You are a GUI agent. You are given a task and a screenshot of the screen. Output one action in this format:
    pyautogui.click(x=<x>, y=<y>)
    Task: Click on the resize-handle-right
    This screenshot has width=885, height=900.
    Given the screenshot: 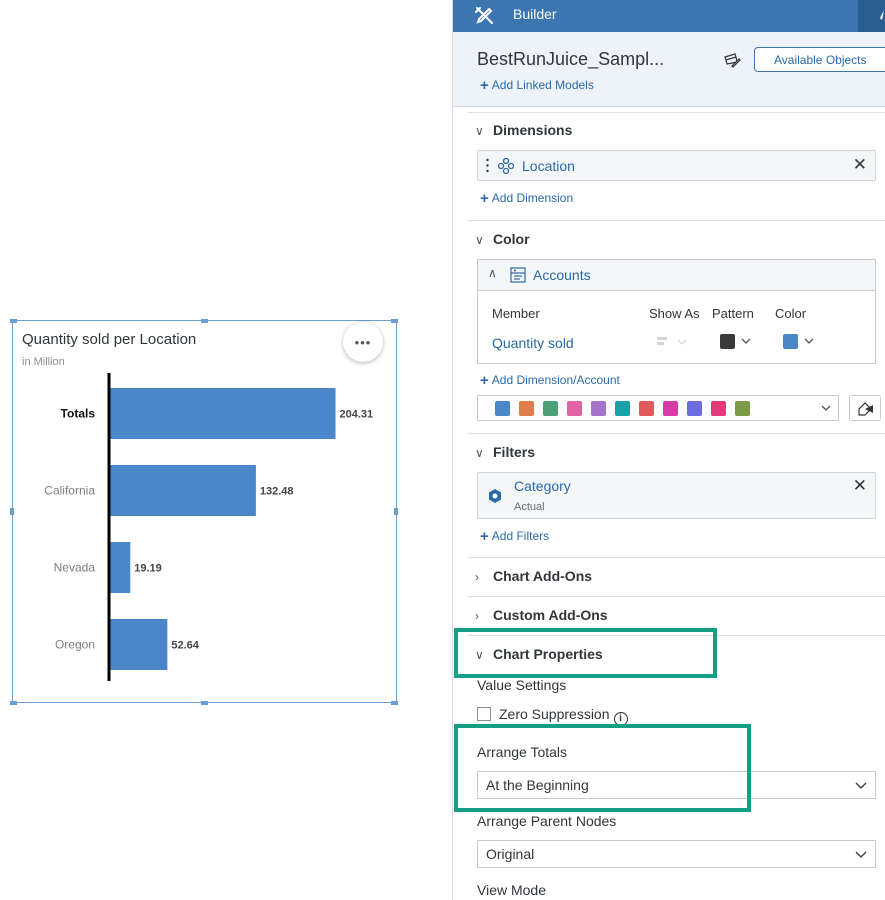 What is the action you would take?
    pyautogui.click(x=396, y=511)
    